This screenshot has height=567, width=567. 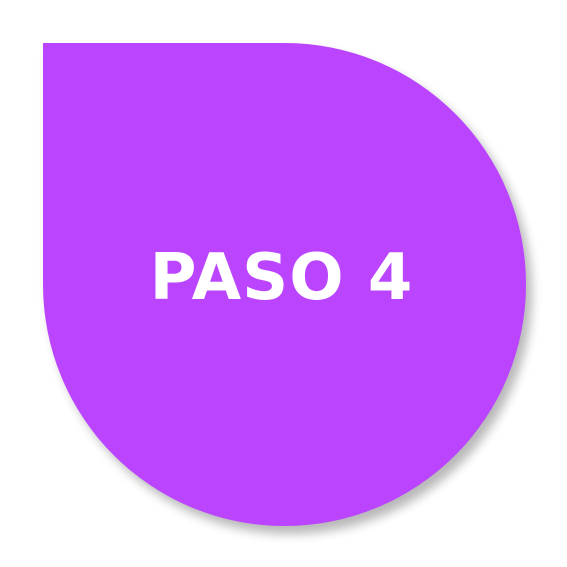 What do you see at coordinates (281, 277) in the screenshot?
I see `step-label: PASO 4` at bounding box center [281, 277].